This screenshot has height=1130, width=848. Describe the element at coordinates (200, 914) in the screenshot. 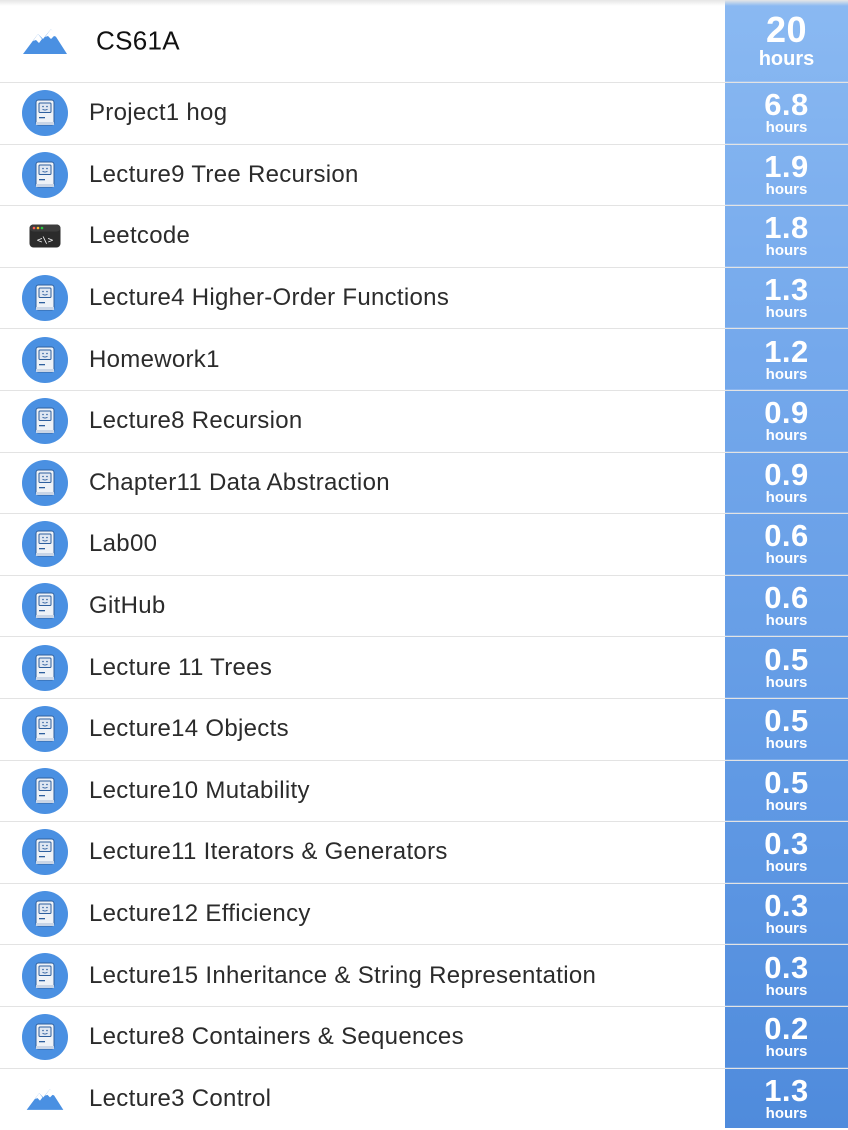

I see `list-item-label: Lecture12 Efficiency` at that location.